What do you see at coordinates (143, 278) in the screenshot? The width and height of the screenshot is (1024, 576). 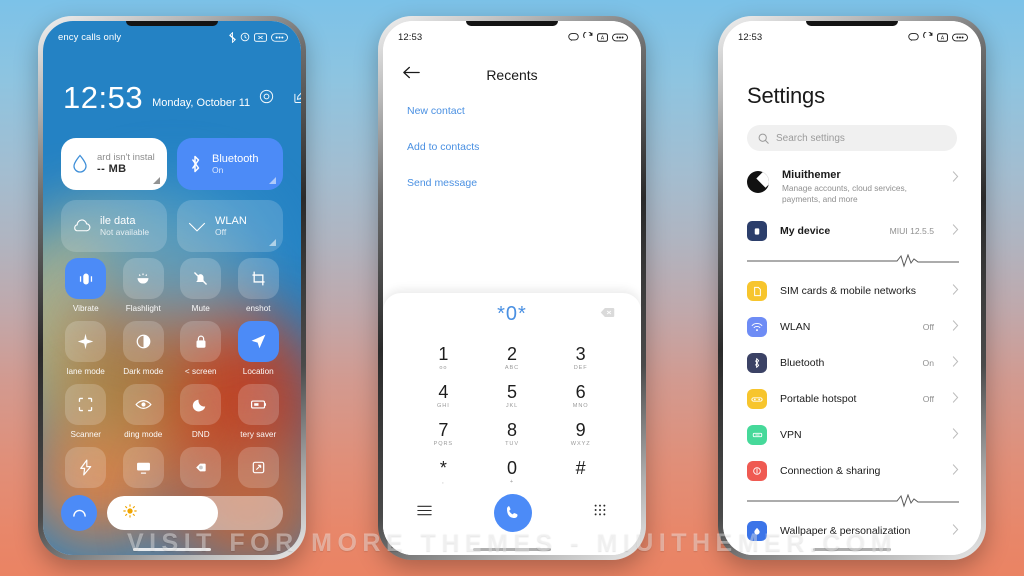 I see `flashlight-icon` at bounding box center [143, 278].